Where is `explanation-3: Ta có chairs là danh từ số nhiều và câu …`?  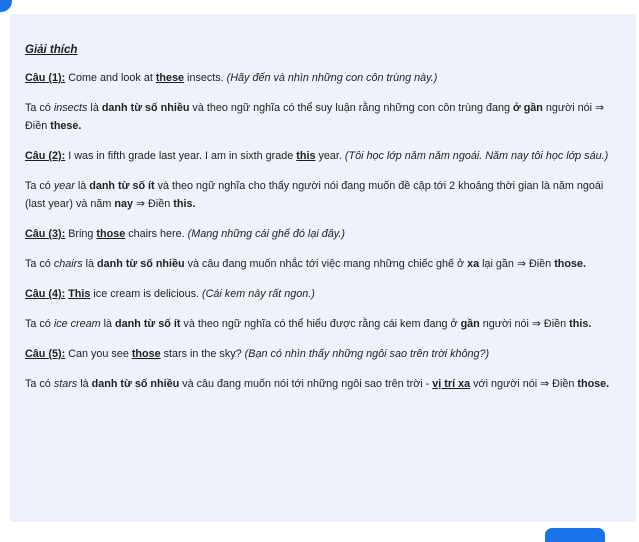
explanation-3: Ta có chairs là danh từ số nhiều và câu … is located at coordinates (323, 264).